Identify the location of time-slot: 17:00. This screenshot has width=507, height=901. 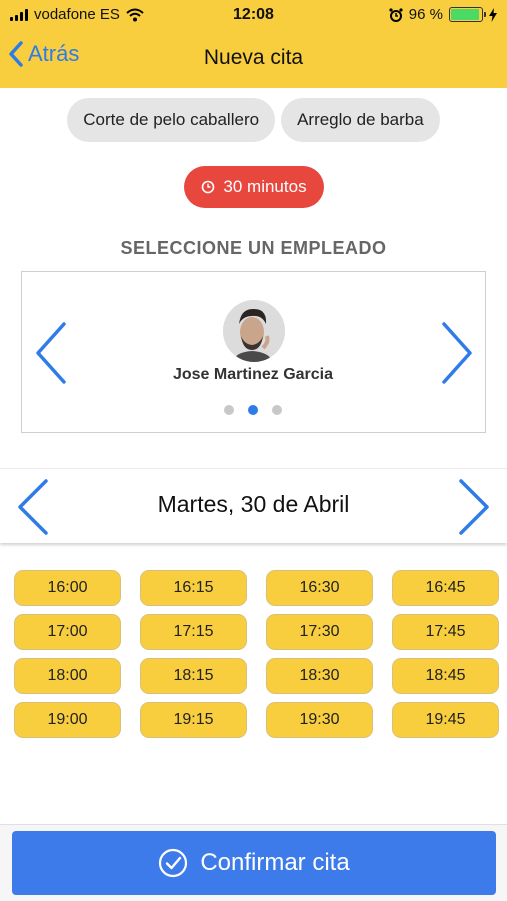
(67, 632).